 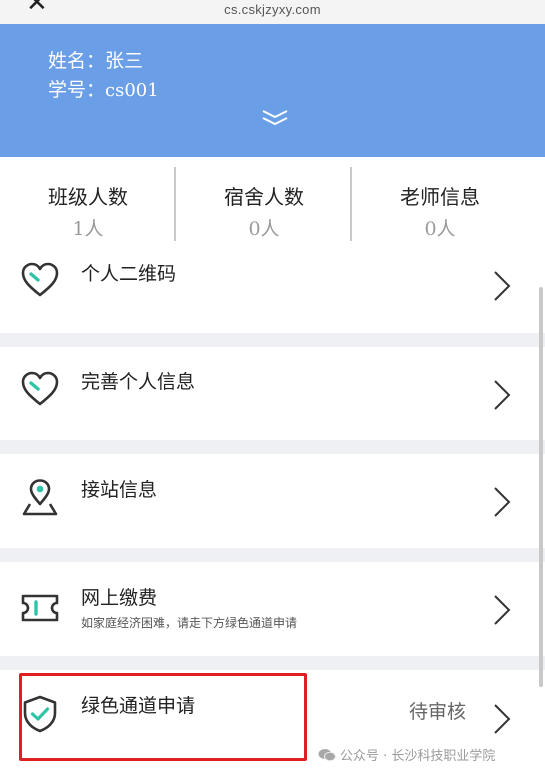 I want to click on name-value: 张三, so click(x=124, y=61).